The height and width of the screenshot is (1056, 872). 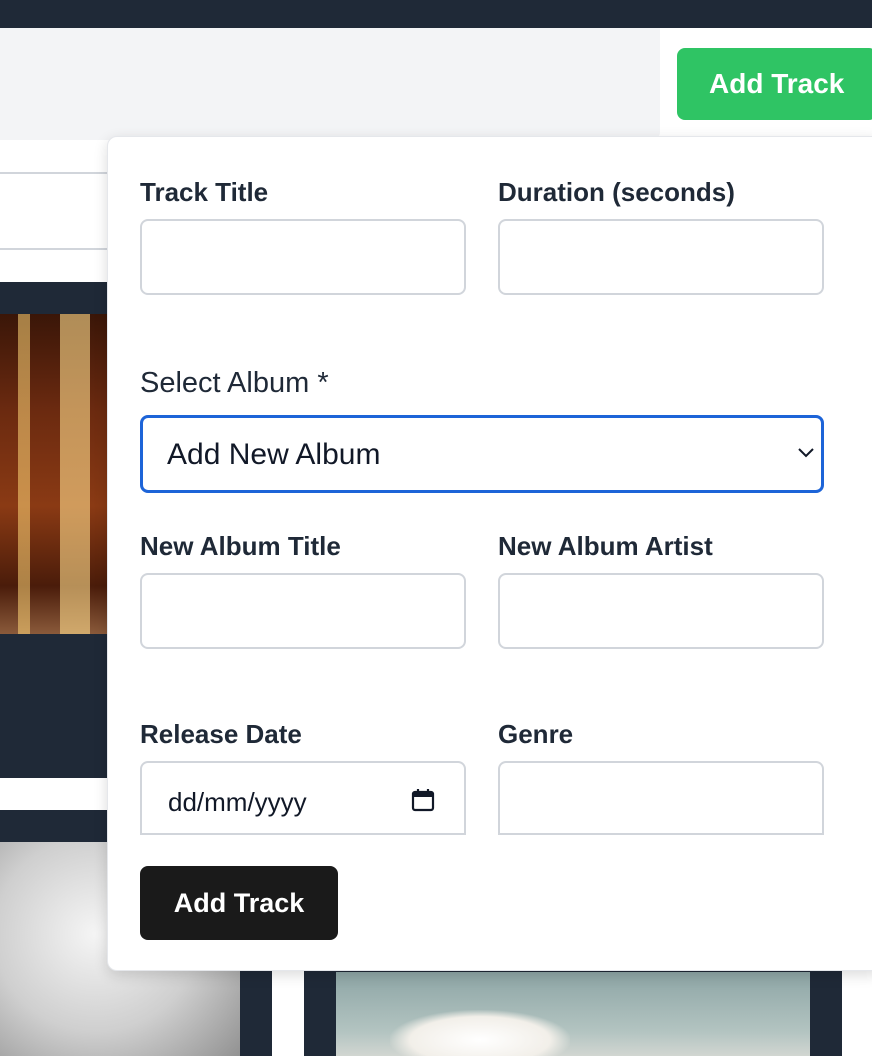 What do you see at coordinates (221, 734) in the screenshot?
I see `release-date-label: Release Date` at bounding box center [221, 734].